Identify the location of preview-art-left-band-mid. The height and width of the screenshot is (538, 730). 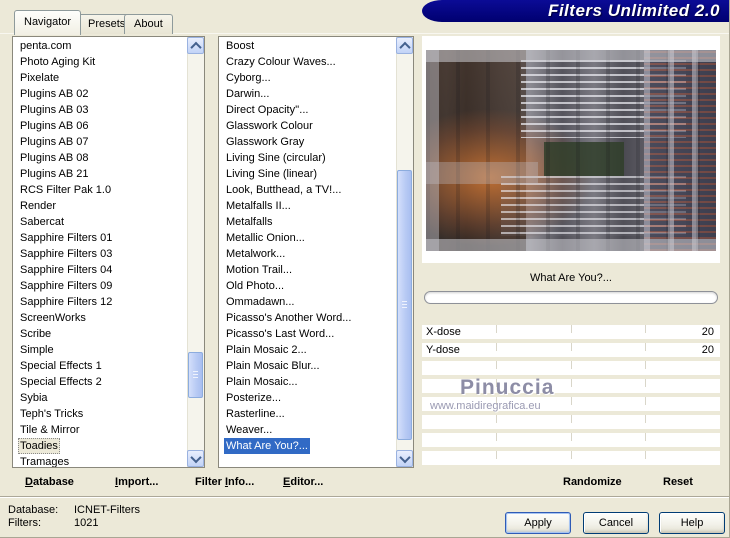
(482, 173).